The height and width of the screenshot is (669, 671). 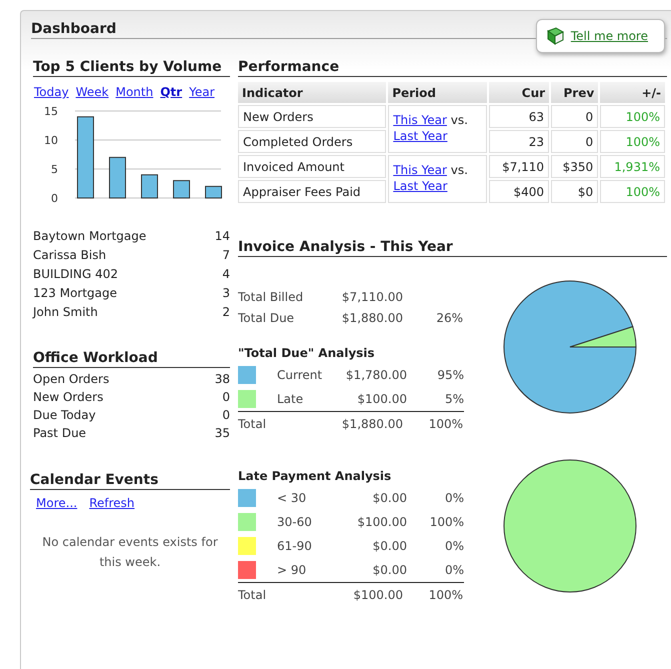 I want to click on client-count: 2, so click(x=226, y=312).